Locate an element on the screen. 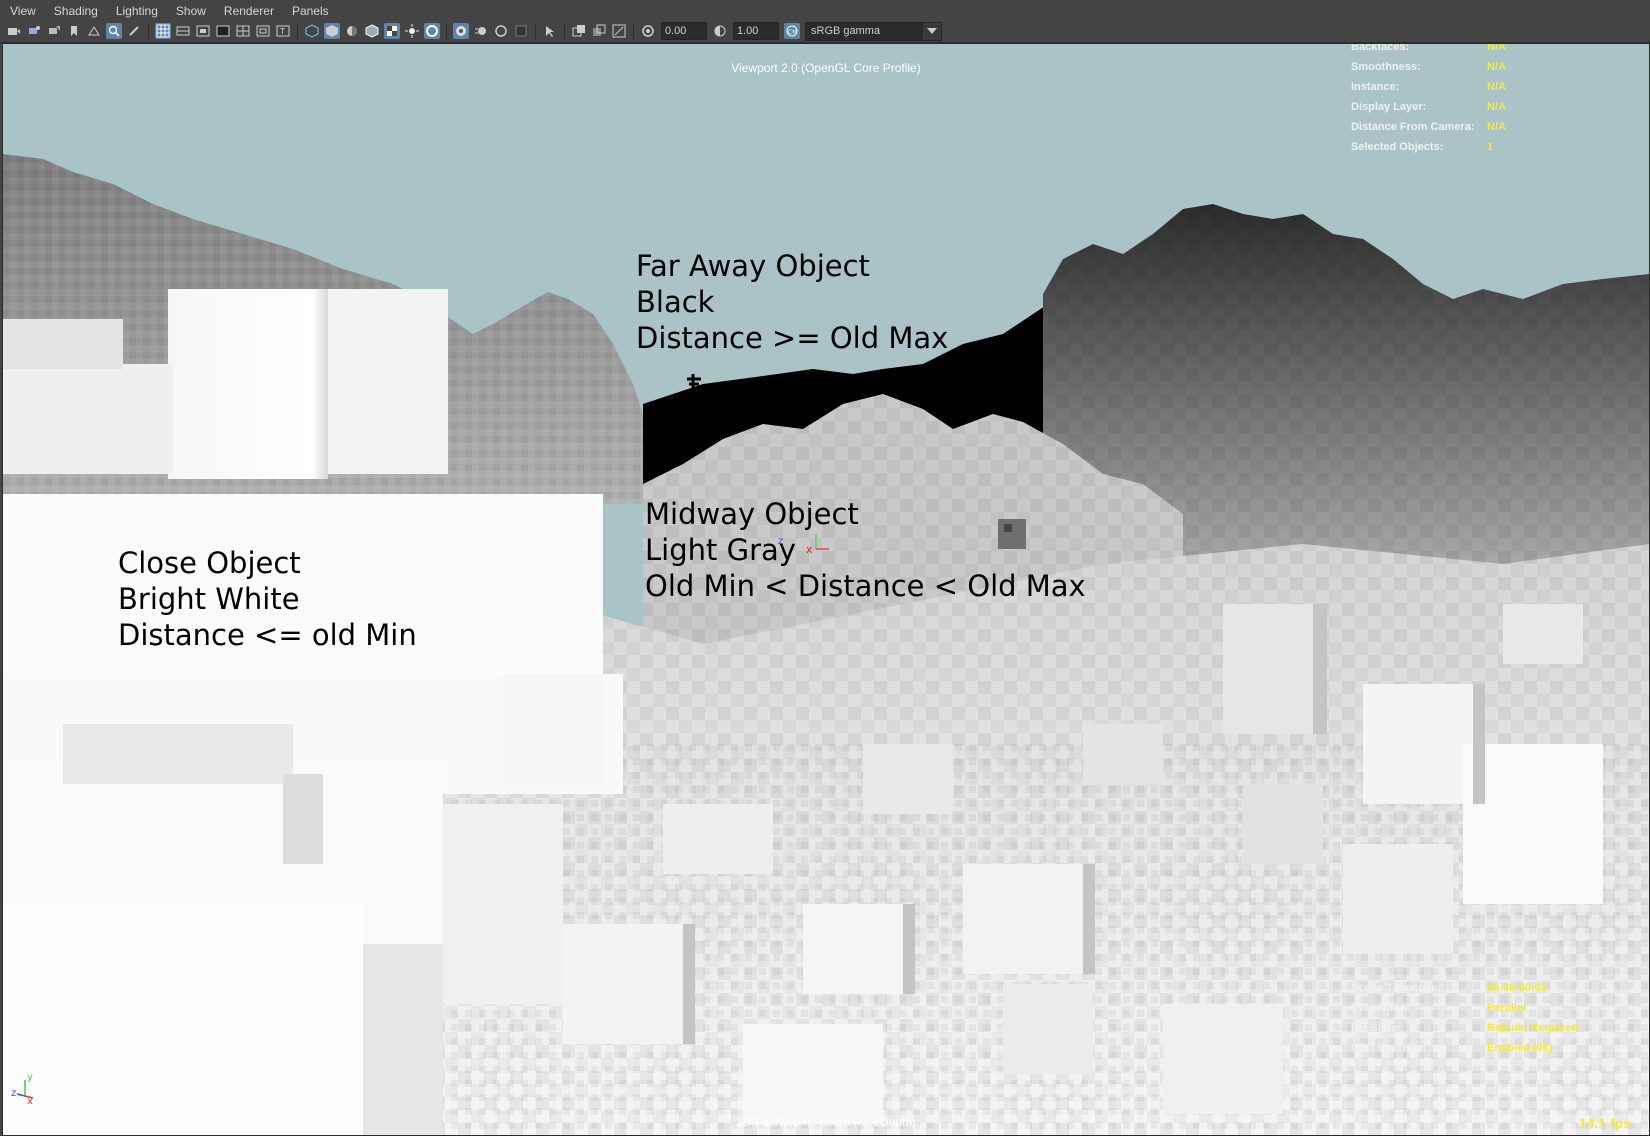 Image resolution: width=1650 pixels, height=1136 pixels. hud-label: Selected Objects: is located at coordinates (1397, 147).